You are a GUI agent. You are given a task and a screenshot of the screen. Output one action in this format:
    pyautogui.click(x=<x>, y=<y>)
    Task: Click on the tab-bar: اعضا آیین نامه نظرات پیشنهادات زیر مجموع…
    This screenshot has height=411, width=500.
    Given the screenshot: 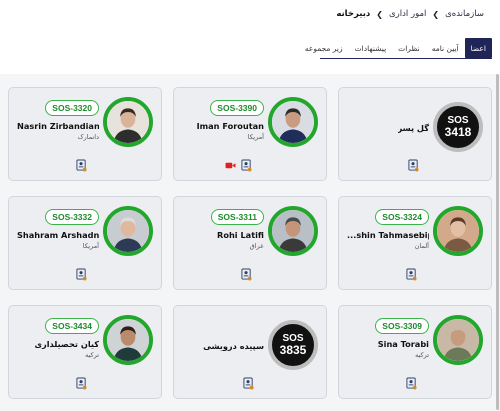 What is the action you would take?
    pyautogui.click(x=395, y=48)
    